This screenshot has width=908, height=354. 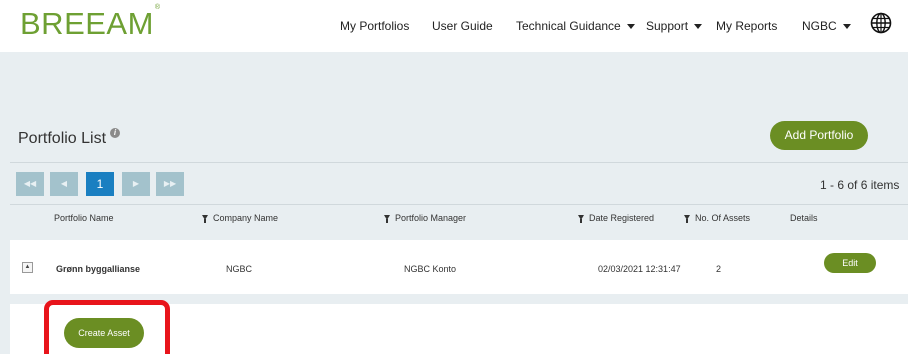 I want to click on pager-first-button: ◀◀, so click(x=30, y=184).